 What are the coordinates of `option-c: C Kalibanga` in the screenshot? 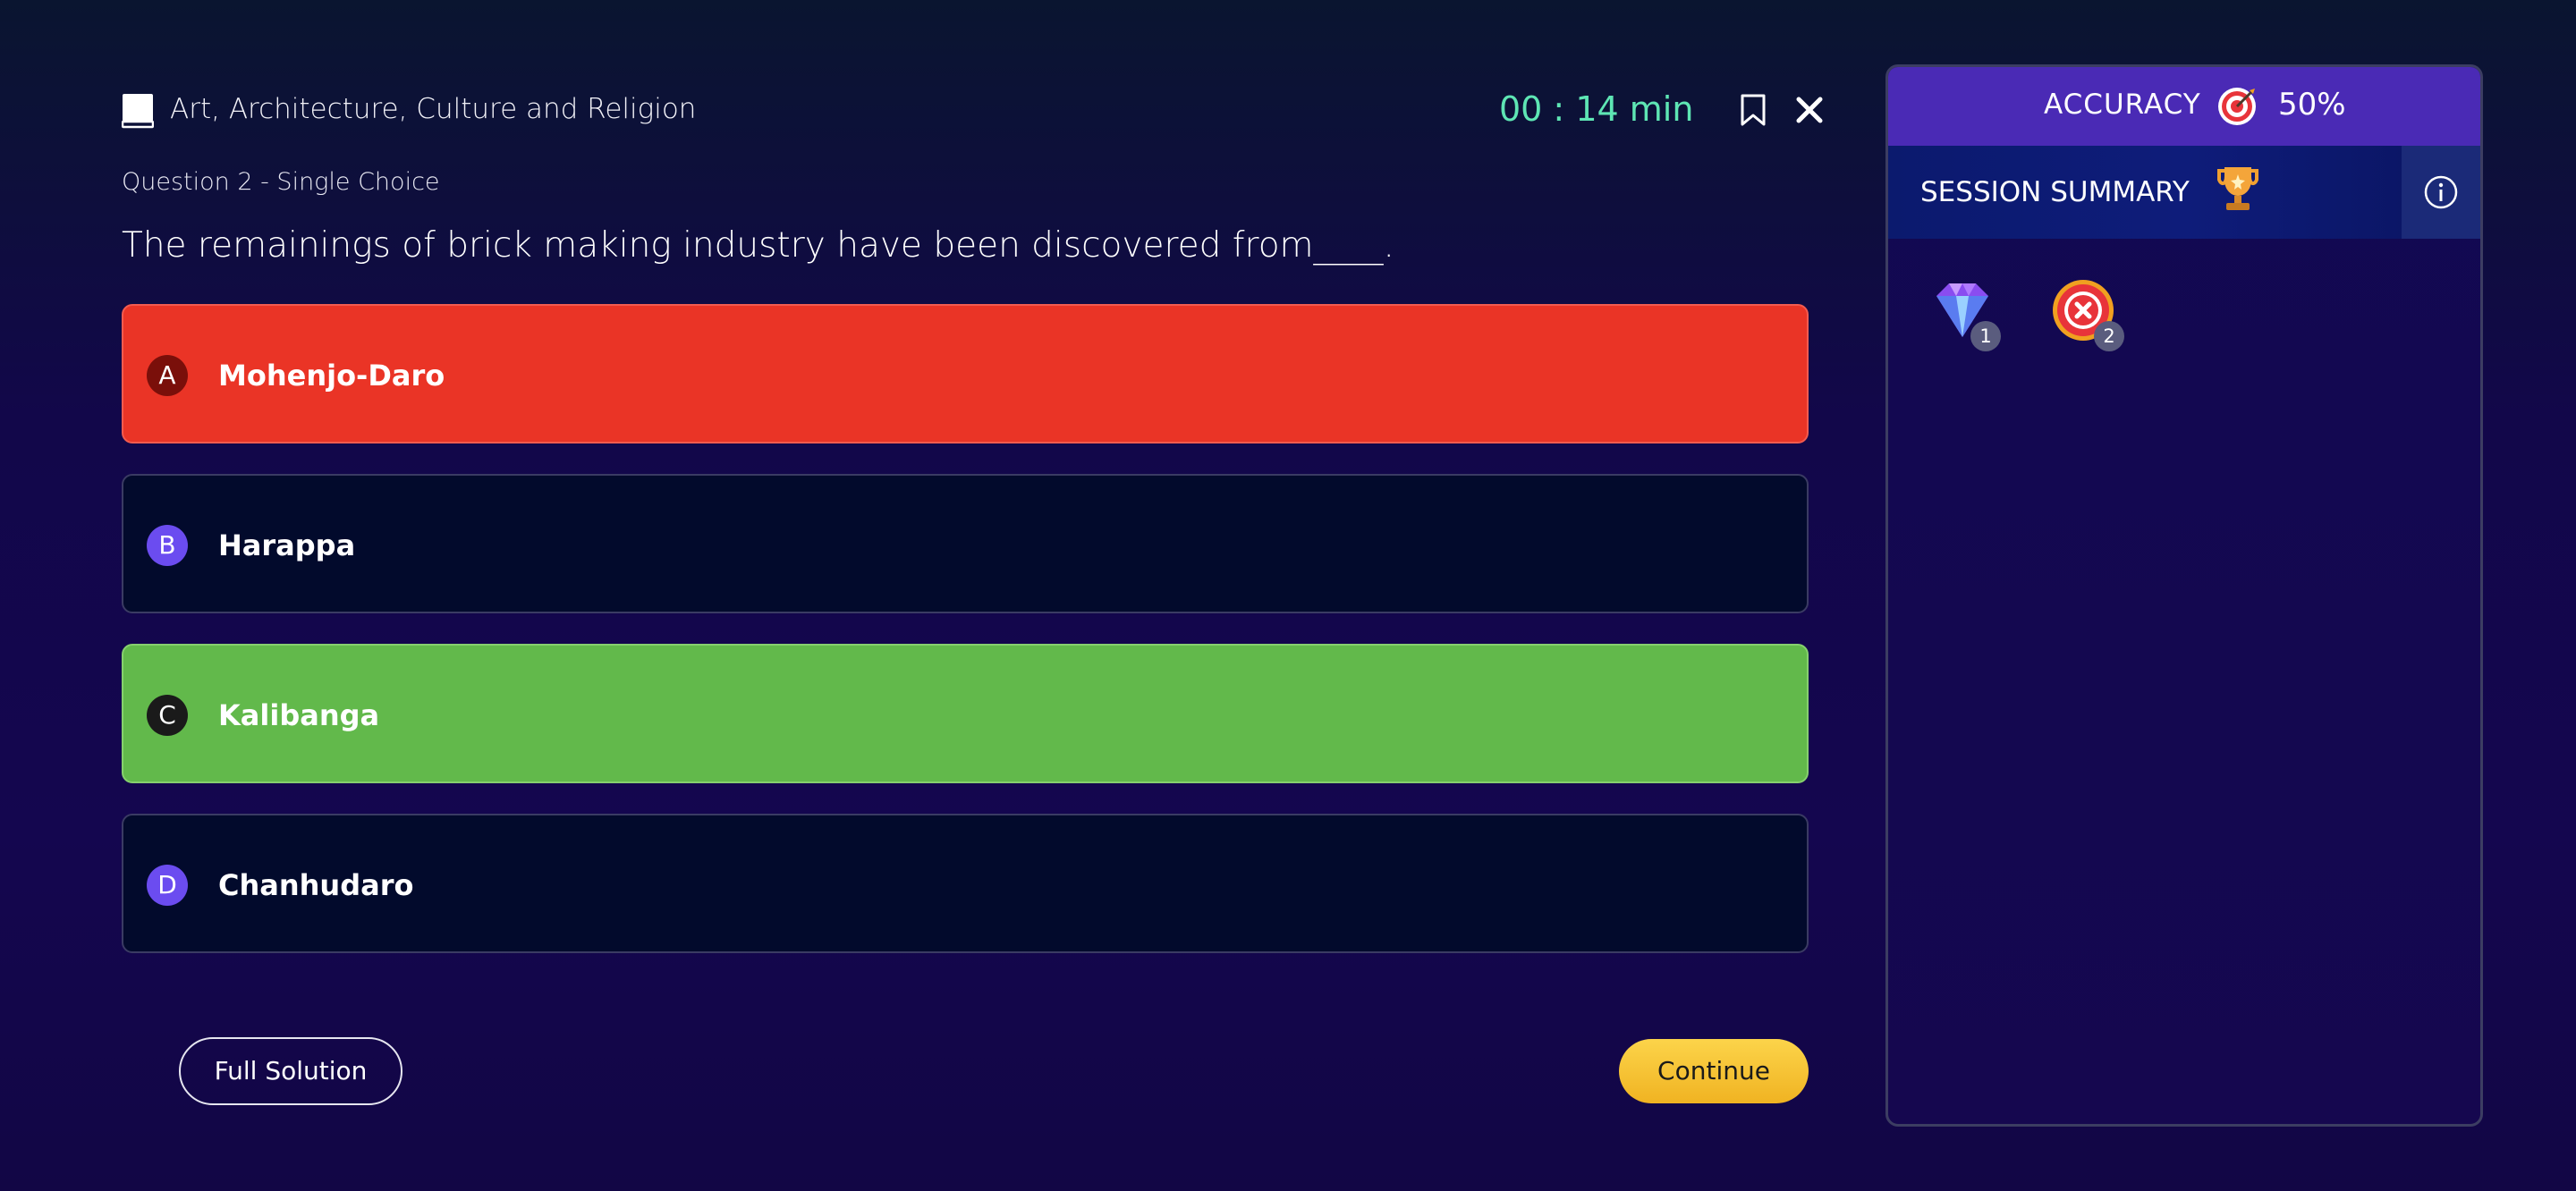 It's located at (965, 713).